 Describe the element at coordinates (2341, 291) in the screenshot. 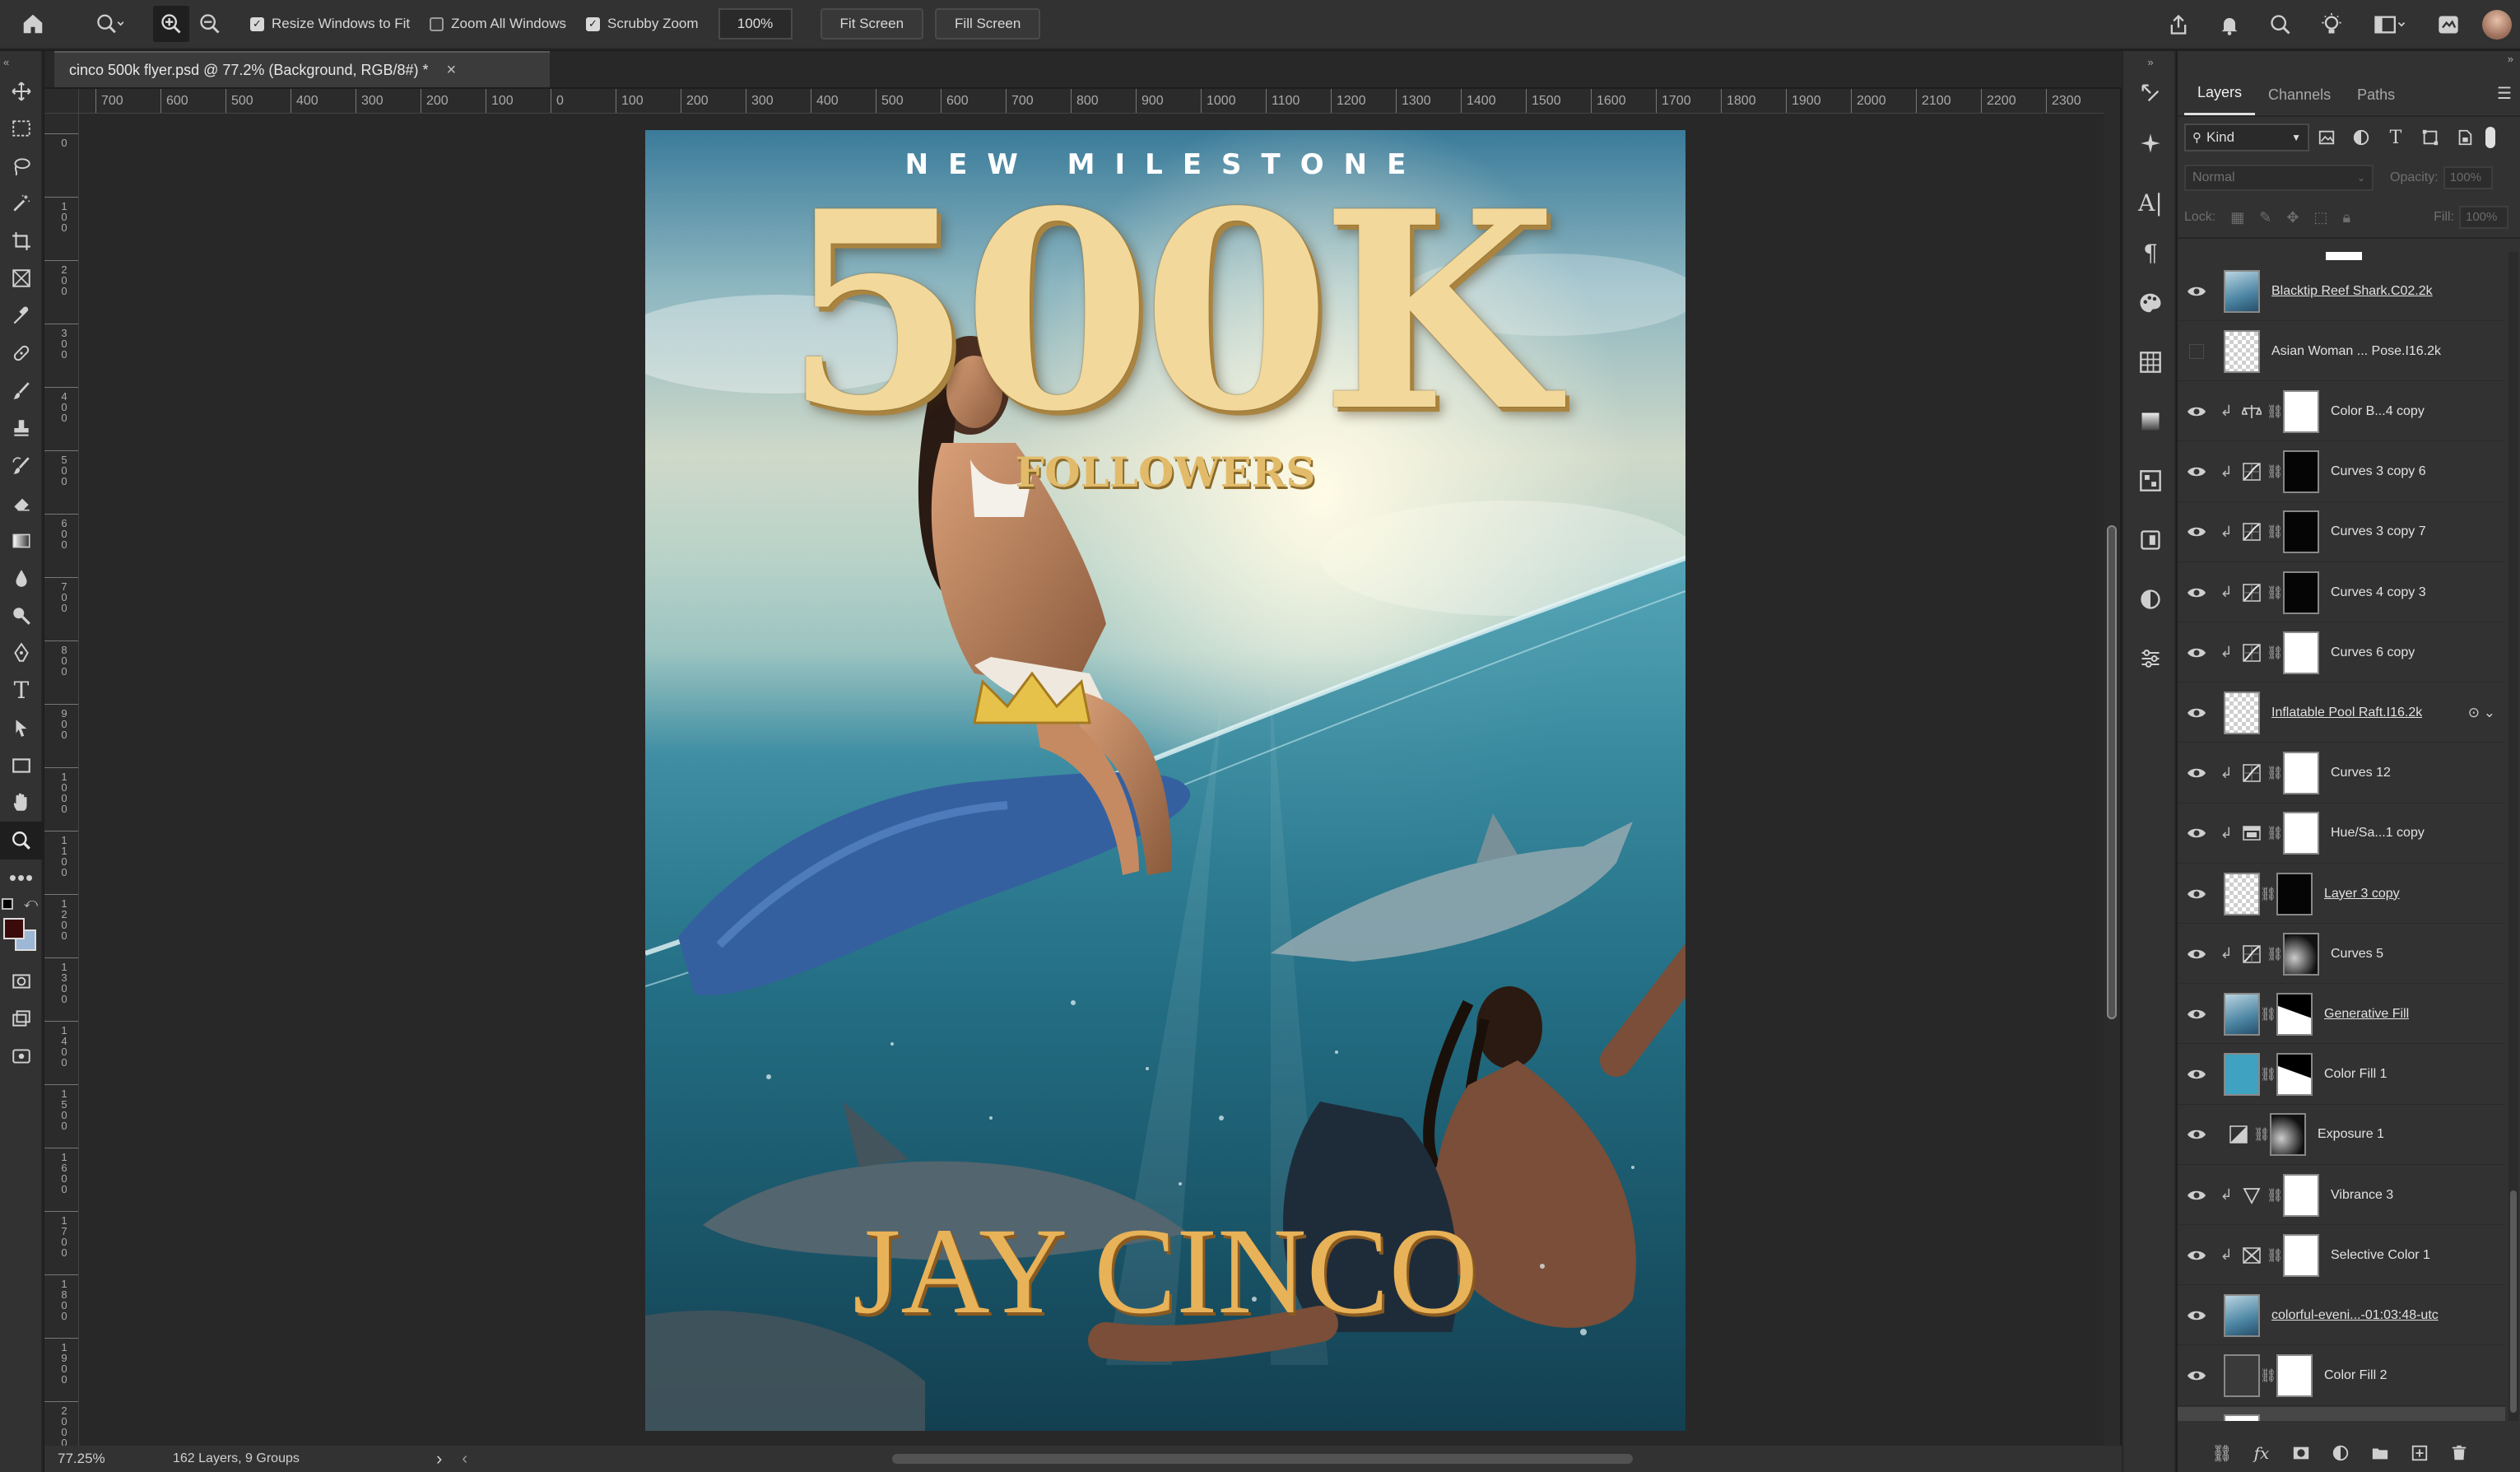

I see `layer-row: Blacktip Reef Shark.C02.2k` at that location.